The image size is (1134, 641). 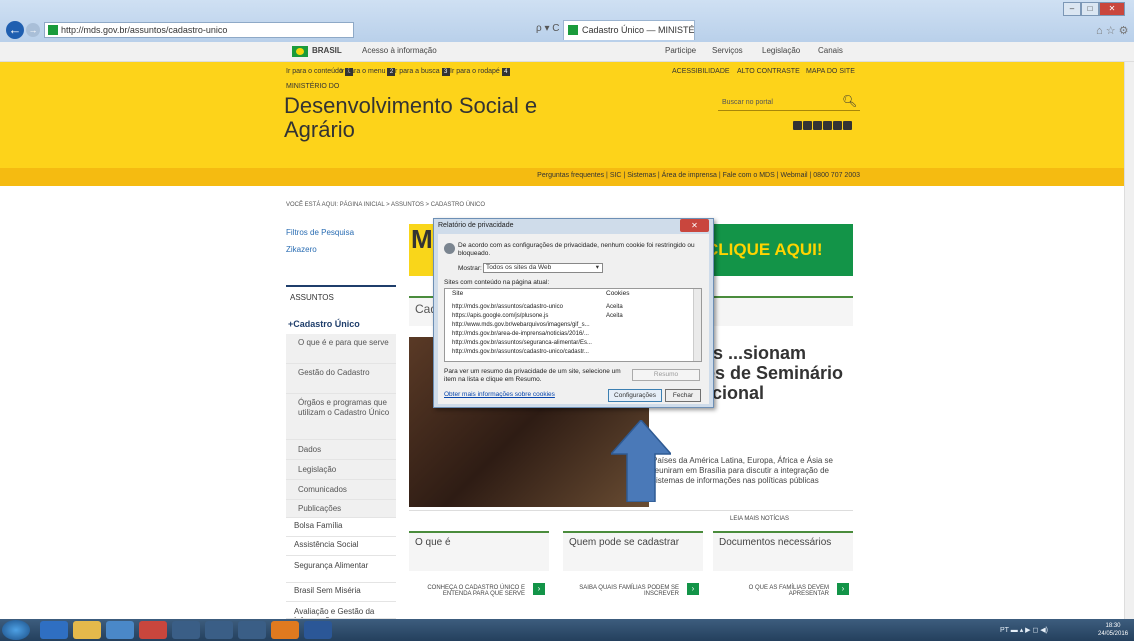 I want to click on close-window-button: ✕, so click(x=1112, y=9).